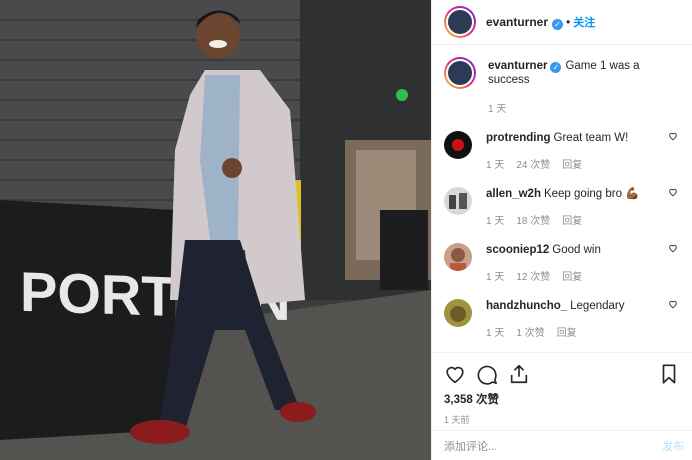  What do you see at coordinates (517, 66) in the screenshot?
I see `caption-username: evanturner` at bounding box center [517, 66].